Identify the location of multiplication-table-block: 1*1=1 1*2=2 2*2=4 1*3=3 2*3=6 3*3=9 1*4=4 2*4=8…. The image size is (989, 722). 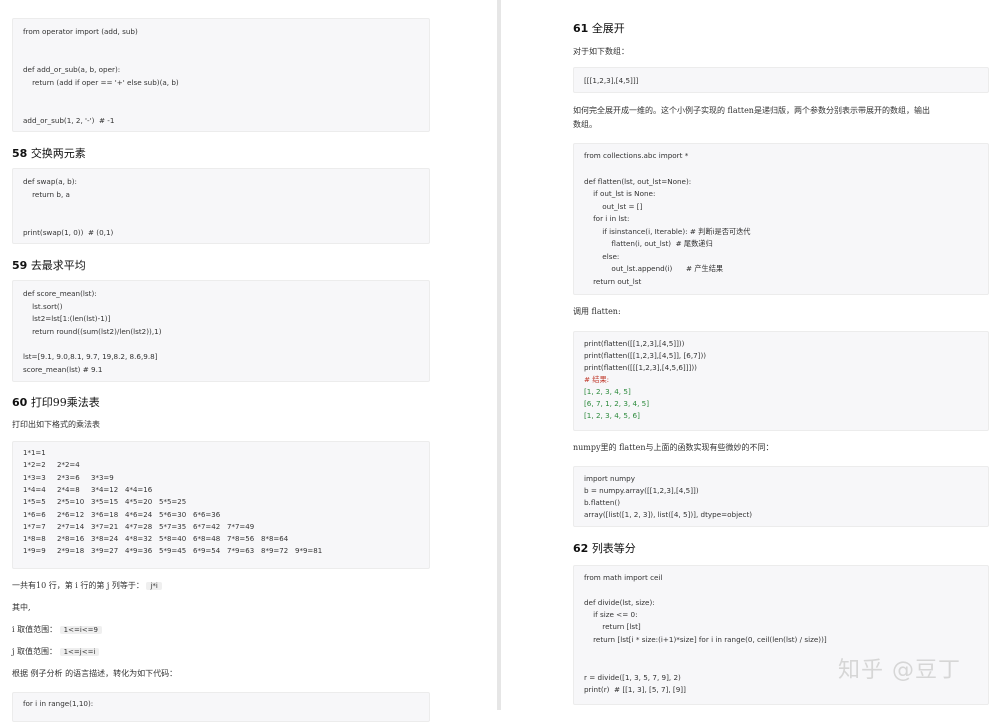
(221, 505).